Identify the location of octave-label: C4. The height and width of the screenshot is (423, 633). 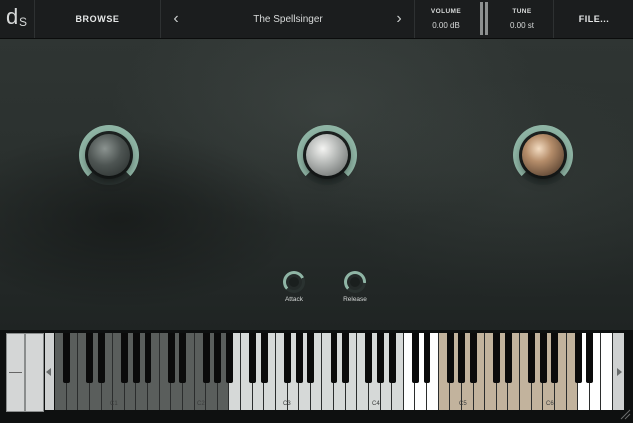
(376, 404).